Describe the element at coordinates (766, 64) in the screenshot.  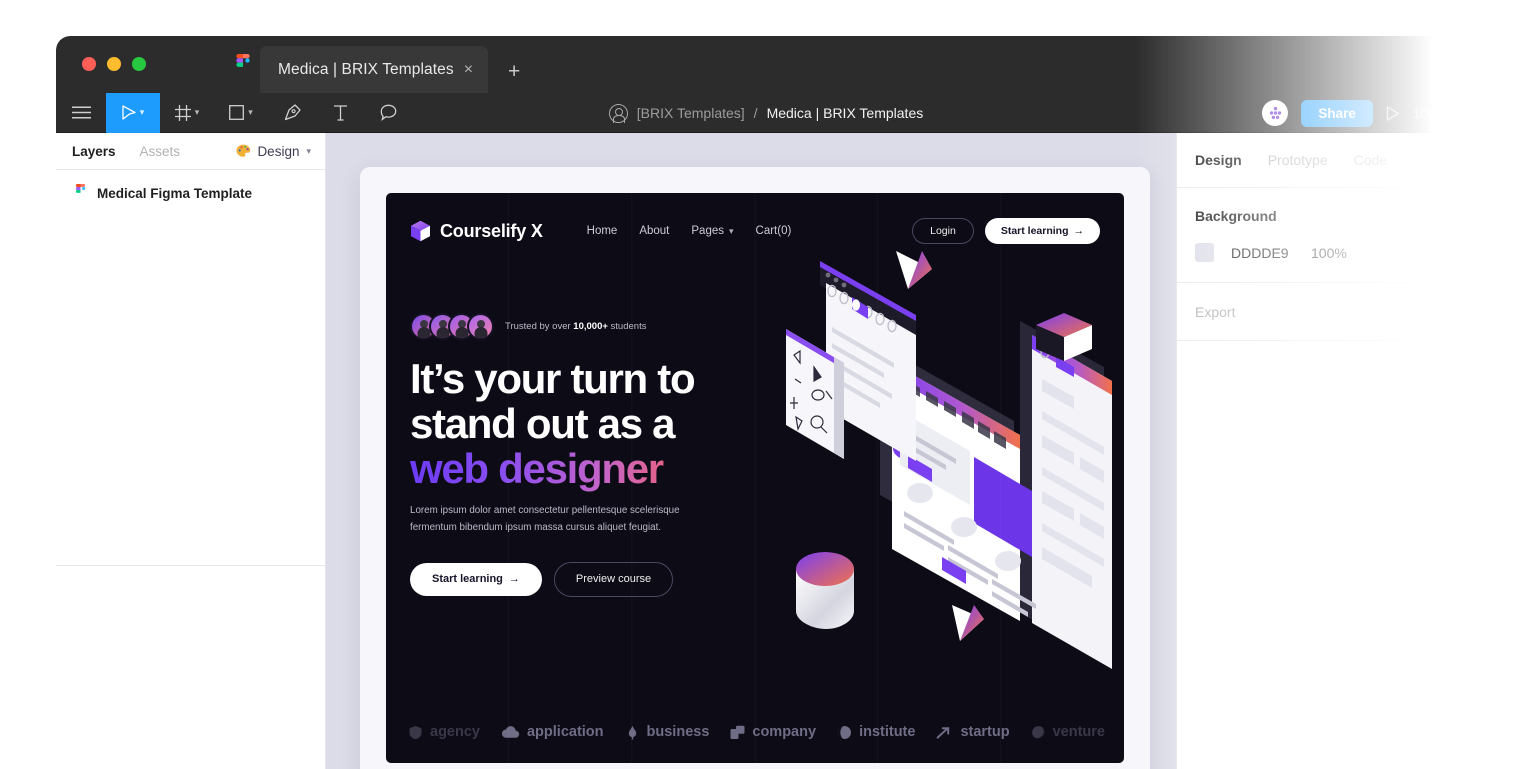
I see `titlebar: Medica | BRIX Templates × +` at that location.